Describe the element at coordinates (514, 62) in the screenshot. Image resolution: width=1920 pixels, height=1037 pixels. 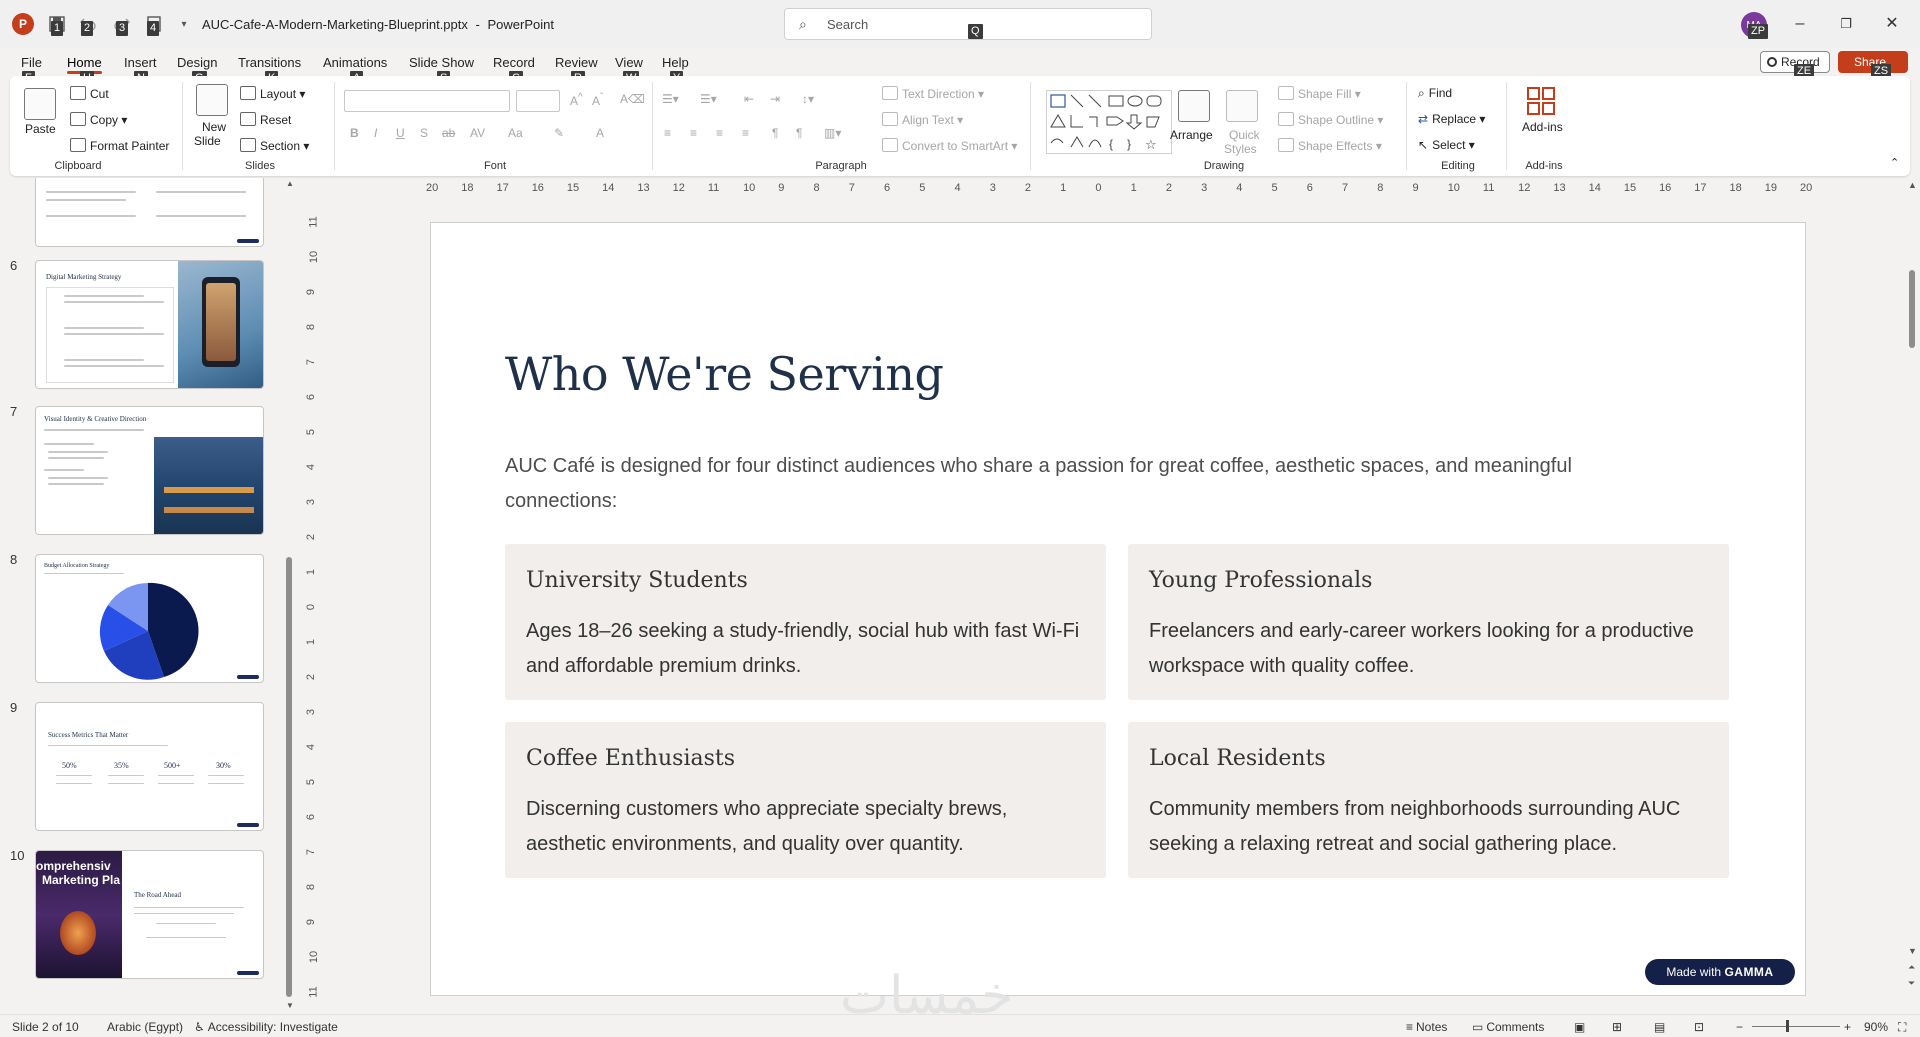
I see `tab-record: Record` at that location.